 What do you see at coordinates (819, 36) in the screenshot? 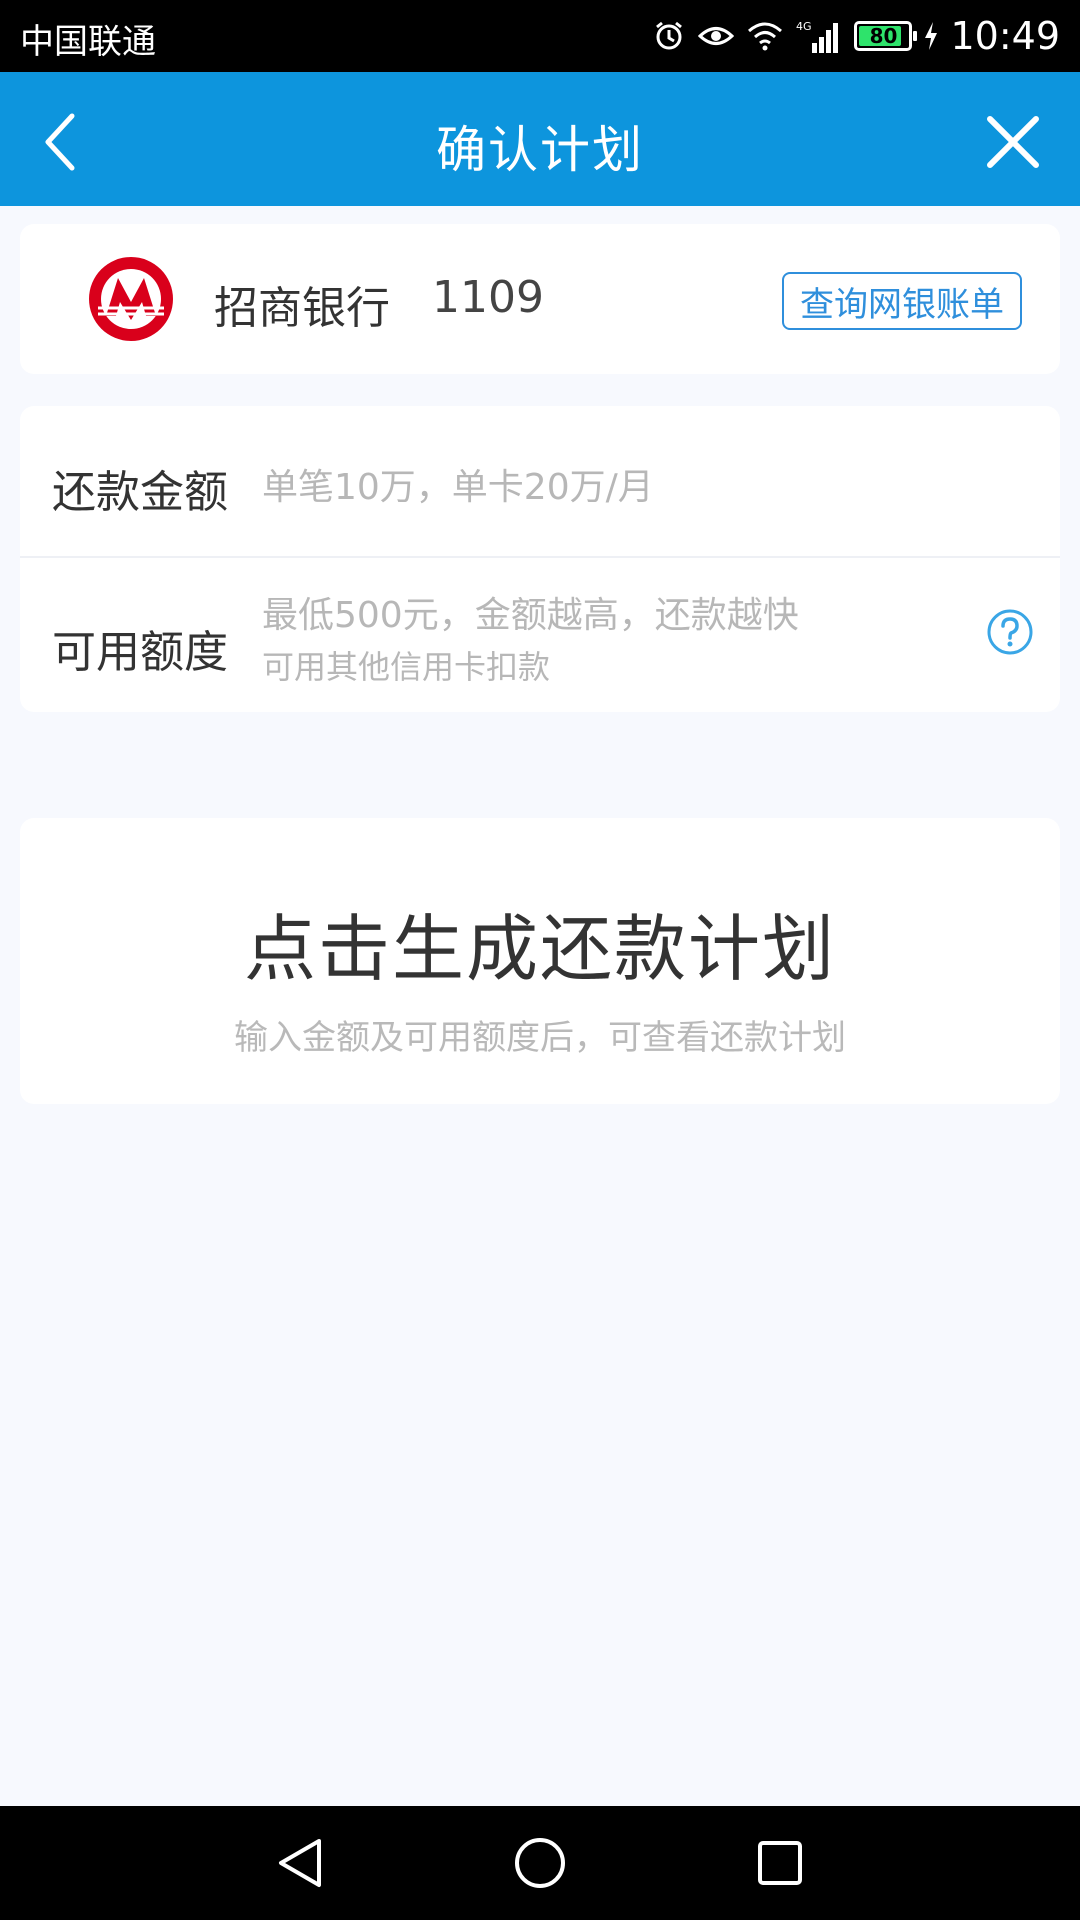
I see `signal-icon: 4G` at bounding box center [819, 36].